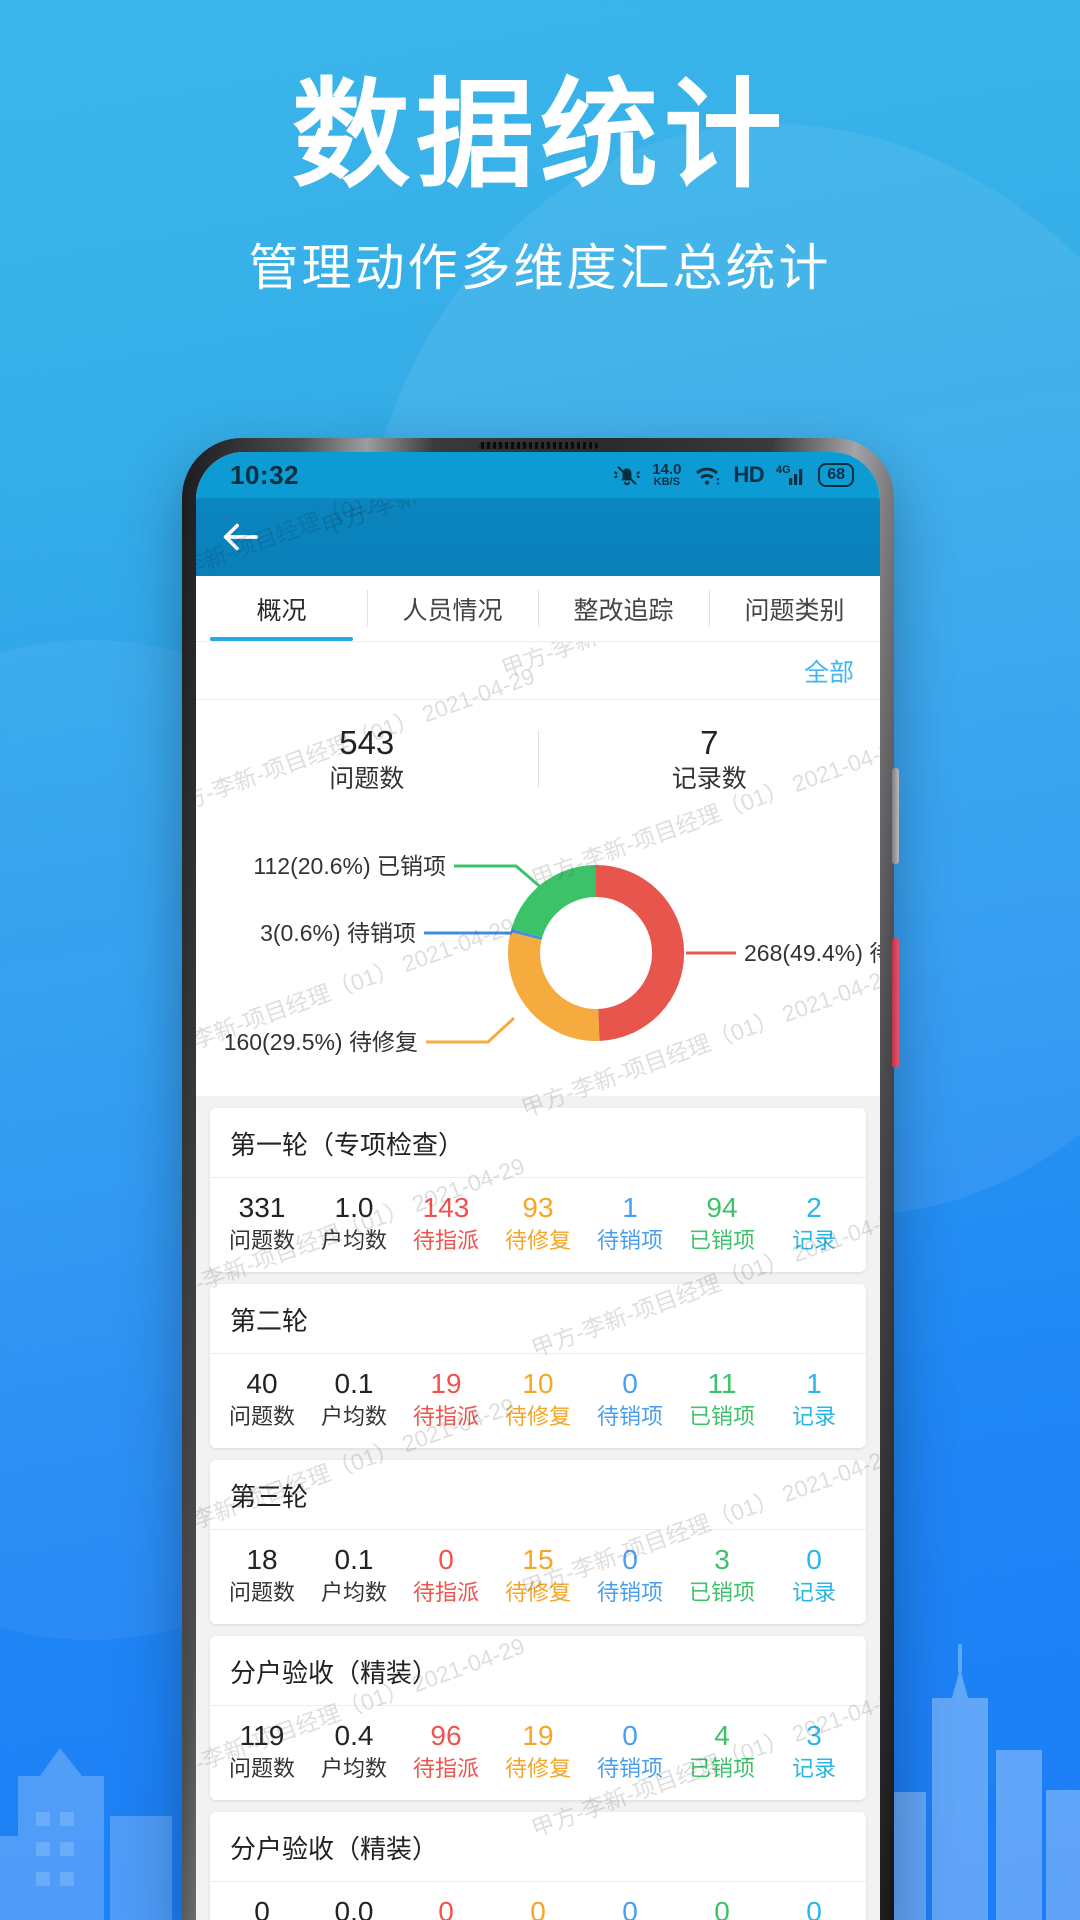  Describe the element at coordinates (445, 1398) in the screenshot. I see `stat-pending-assign: 19 待指派` at that location.